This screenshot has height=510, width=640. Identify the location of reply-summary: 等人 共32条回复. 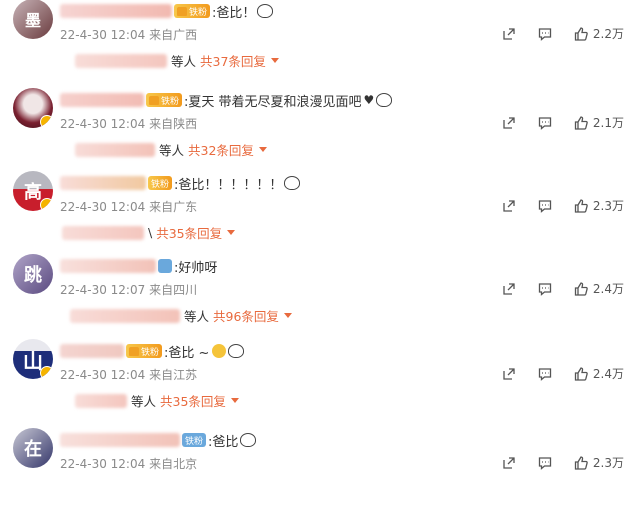
(171, 149).